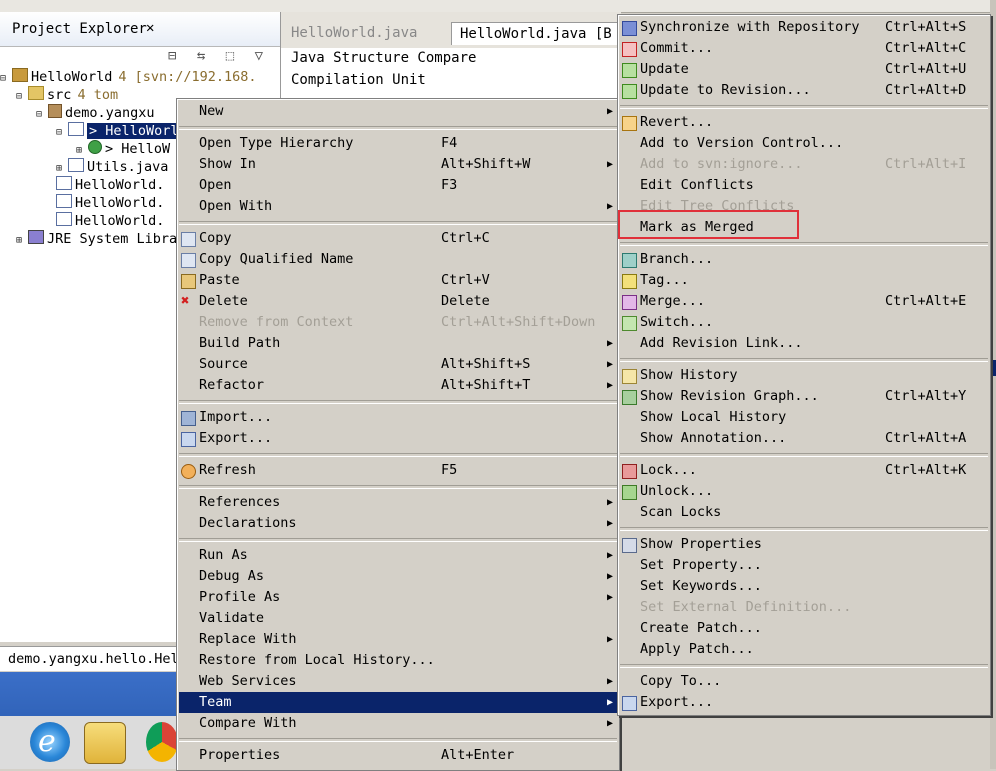  What do you see at coordinates (398, 523) in the screenshot?
I see `menu-item-declarations: Declarations ▶` at bounding box center [398, 523].